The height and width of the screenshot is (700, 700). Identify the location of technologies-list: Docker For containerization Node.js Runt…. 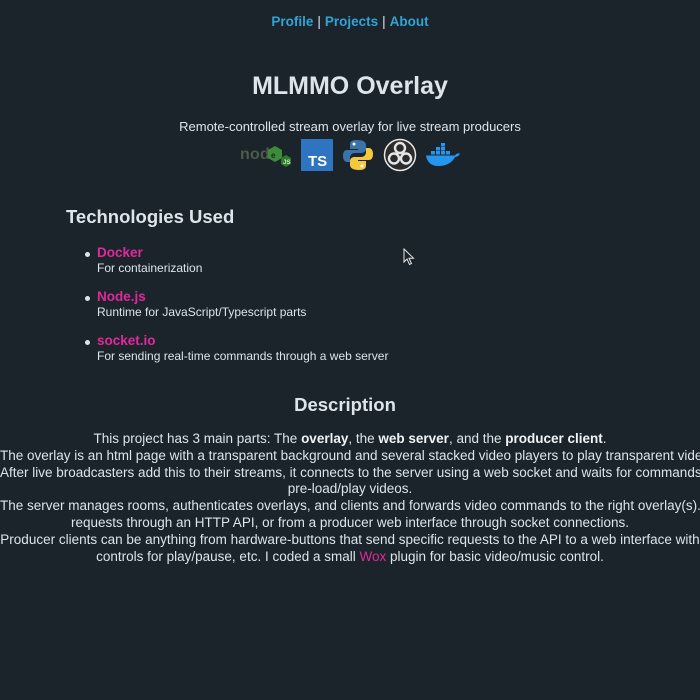
(351, 311).